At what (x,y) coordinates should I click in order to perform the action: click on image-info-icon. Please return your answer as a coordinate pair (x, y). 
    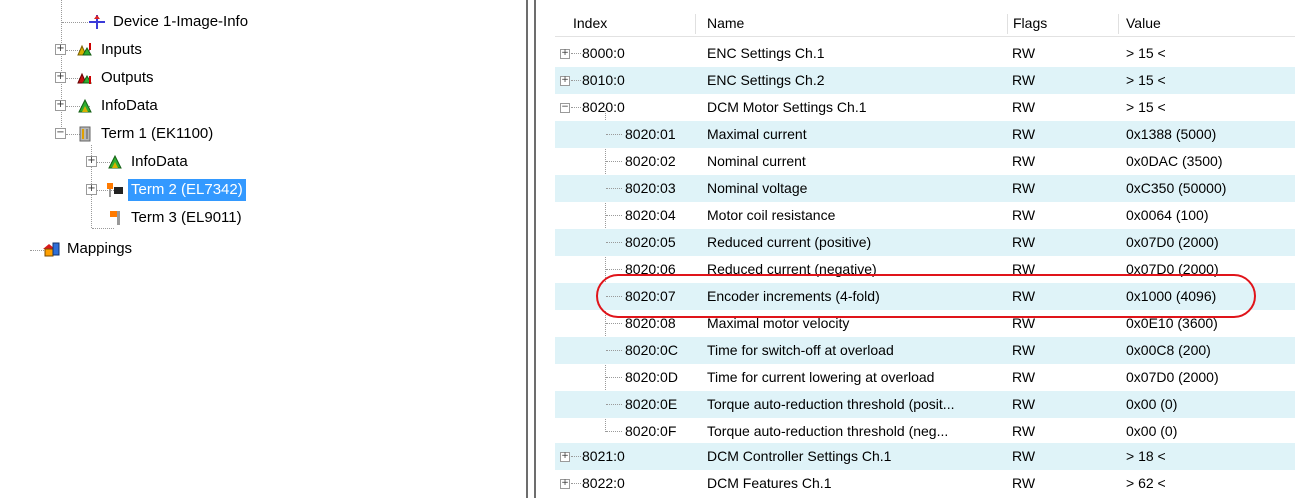
    Looking at the image, I should click on (97, 22).